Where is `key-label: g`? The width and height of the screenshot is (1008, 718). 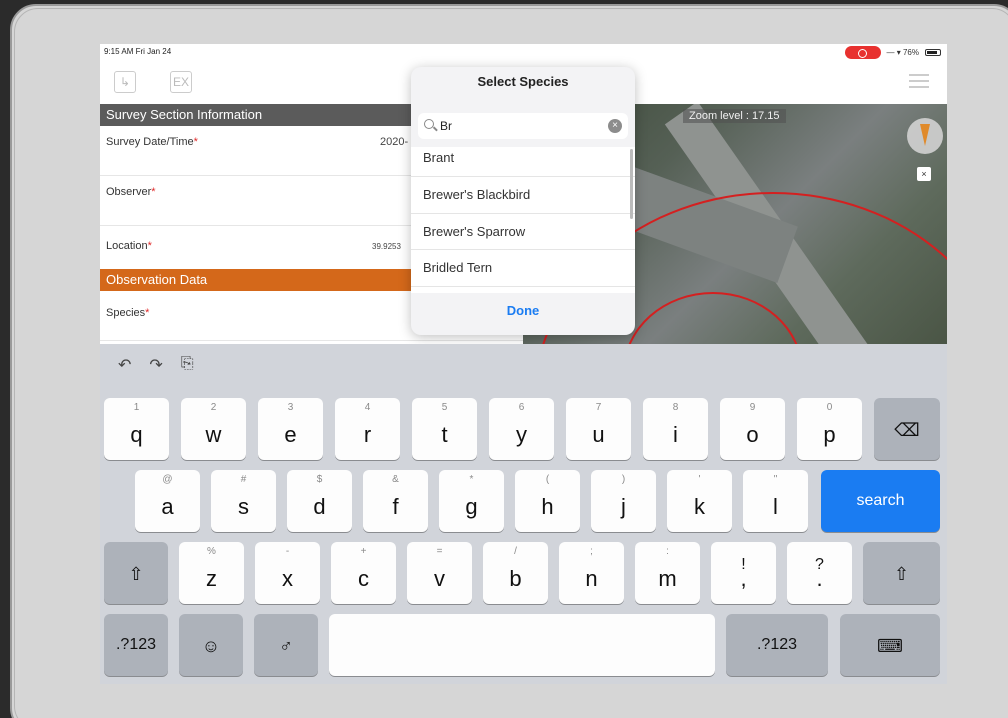 key-label: g is located at coordinates (471, 506).